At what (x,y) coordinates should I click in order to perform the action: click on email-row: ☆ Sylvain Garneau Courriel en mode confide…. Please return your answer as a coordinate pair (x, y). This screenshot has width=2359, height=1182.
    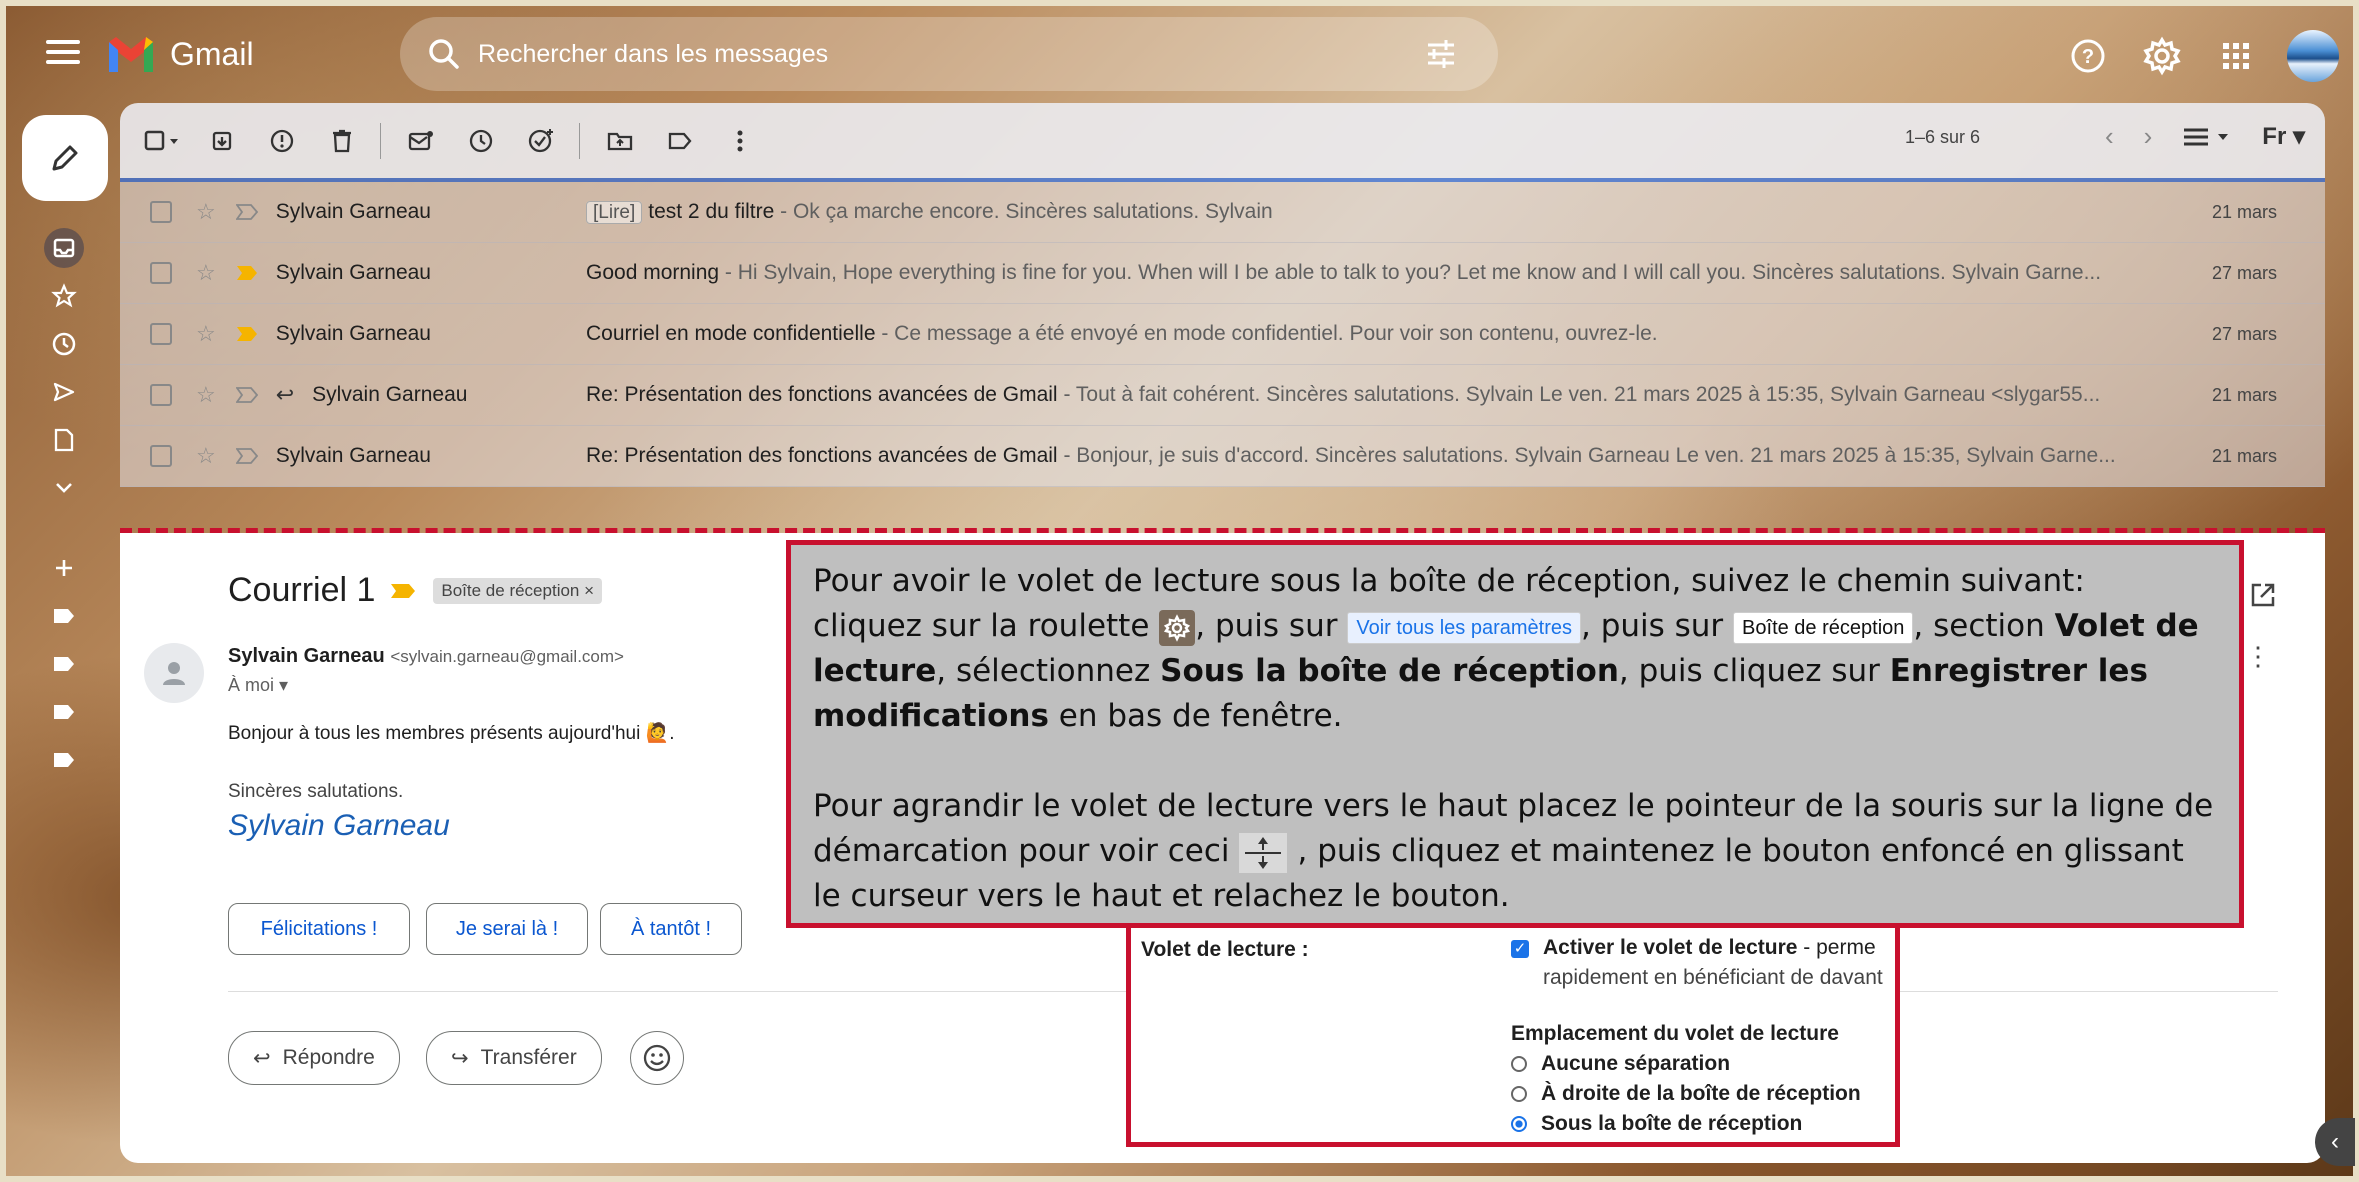
    Looking at the image, I should click on (1222, 334).